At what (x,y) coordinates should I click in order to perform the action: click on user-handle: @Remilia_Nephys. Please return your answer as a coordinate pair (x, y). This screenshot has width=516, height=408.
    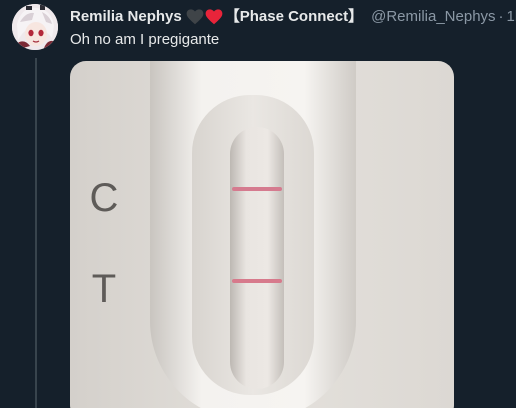
    Looking at the image, I should click on (433, 17).